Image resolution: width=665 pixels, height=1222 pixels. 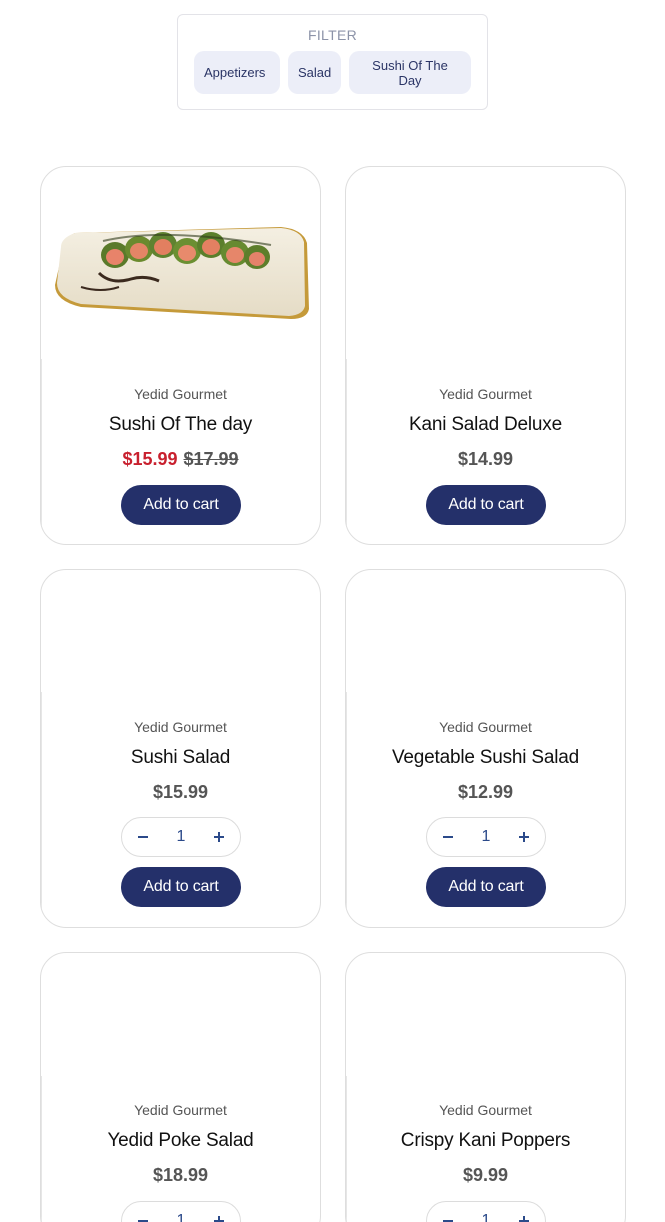 I want to click on product-name: Kani Salad Deluxe, so click(x=485, y=425).